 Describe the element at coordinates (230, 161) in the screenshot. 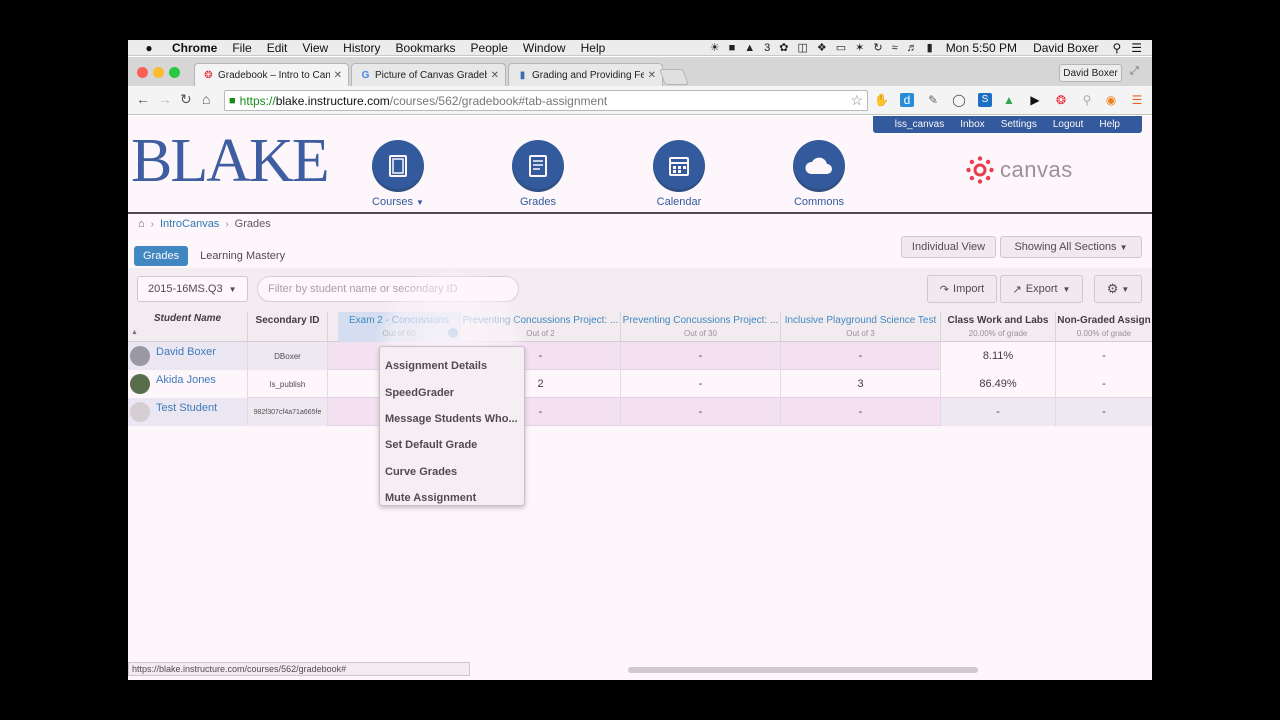

I see `blake-logo: BLAKE` at that location.